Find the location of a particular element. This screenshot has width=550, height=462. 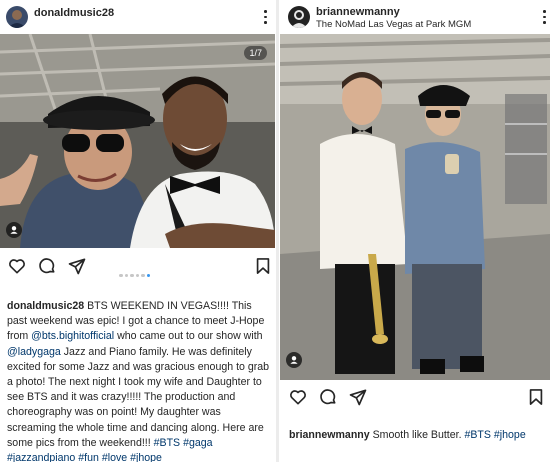

post-username: briannewmanny is located at coordinates (358, 12).